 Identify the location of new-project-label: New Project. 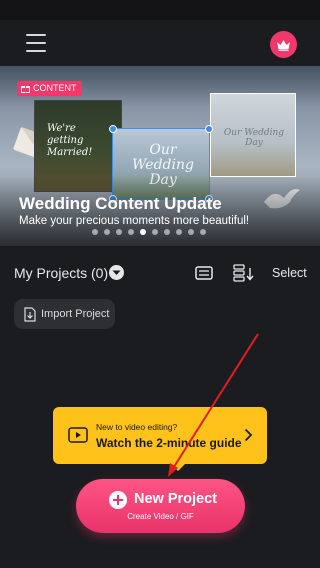
(175, 499).